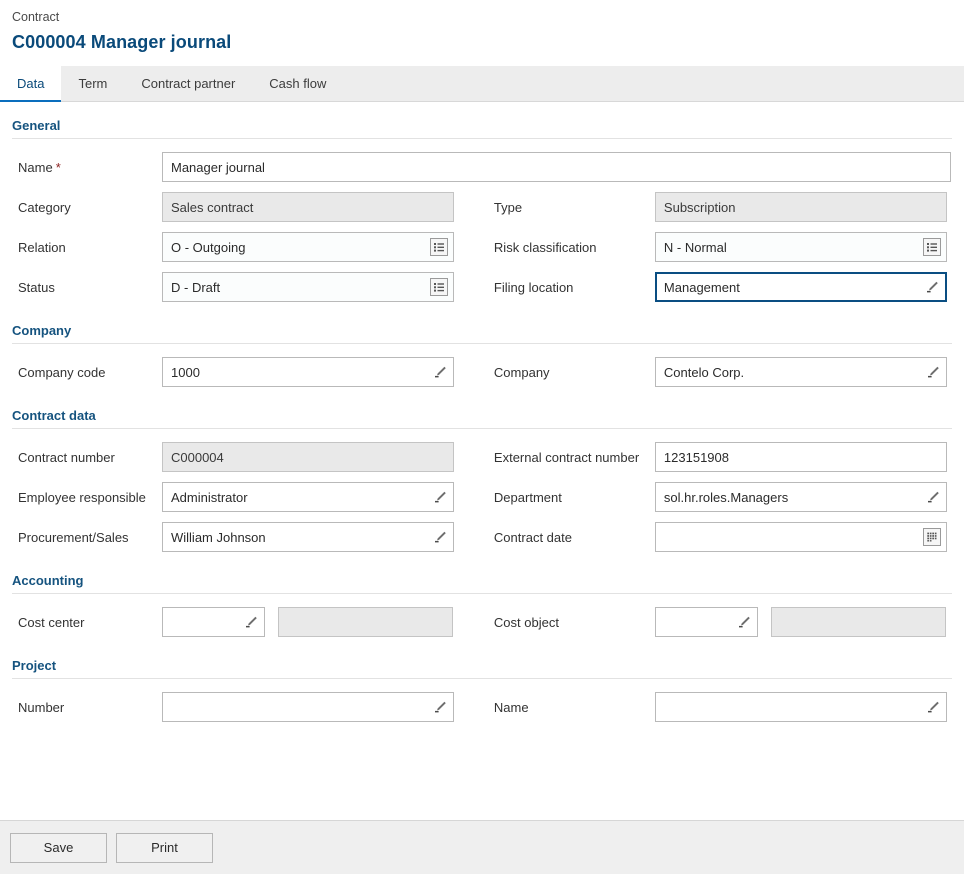 The image size is (964, 874). What do you see at coordinates (482, 27) in the screenshot?
I see `page-header: Contract C000004 Manager journal` at bounding box center [482, 27].